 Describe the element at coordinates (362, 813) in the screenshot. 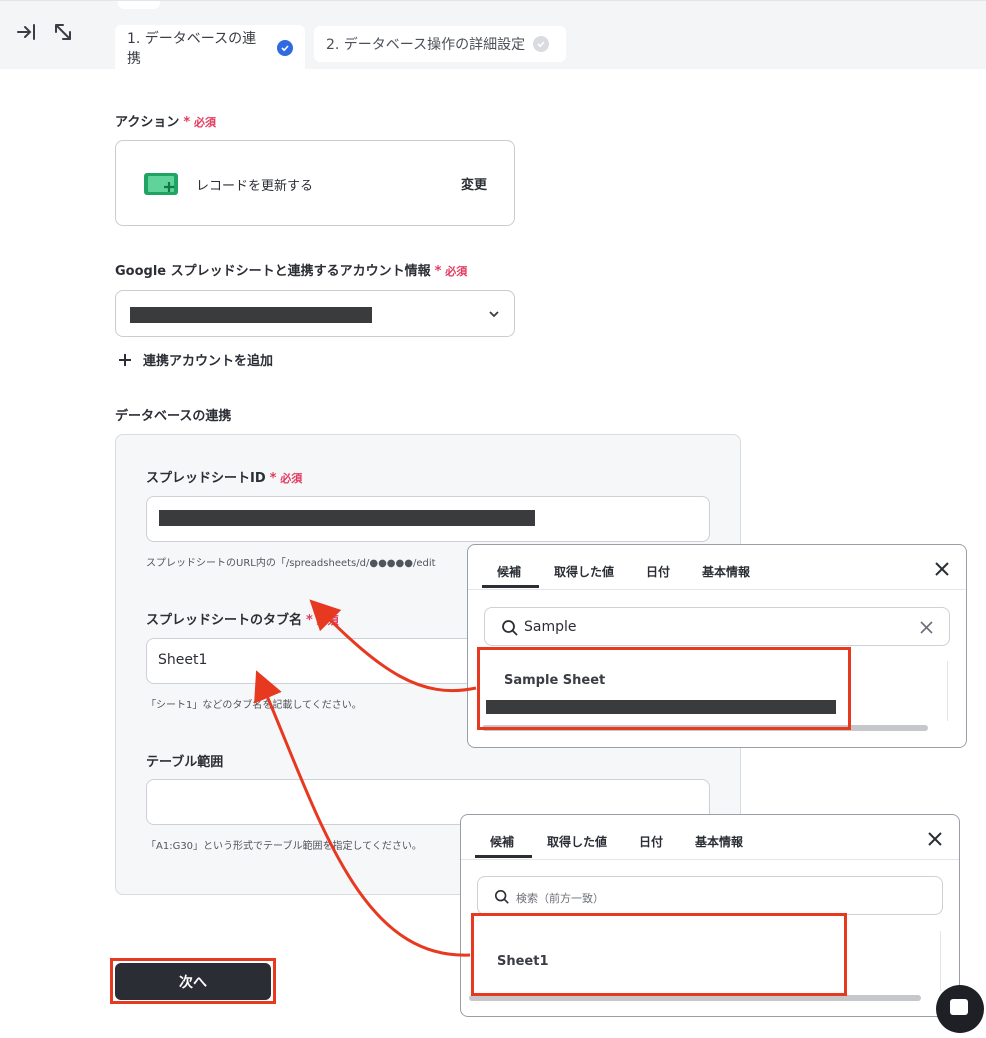

I see `arrow-sheet1-to-tab-name` at that location.